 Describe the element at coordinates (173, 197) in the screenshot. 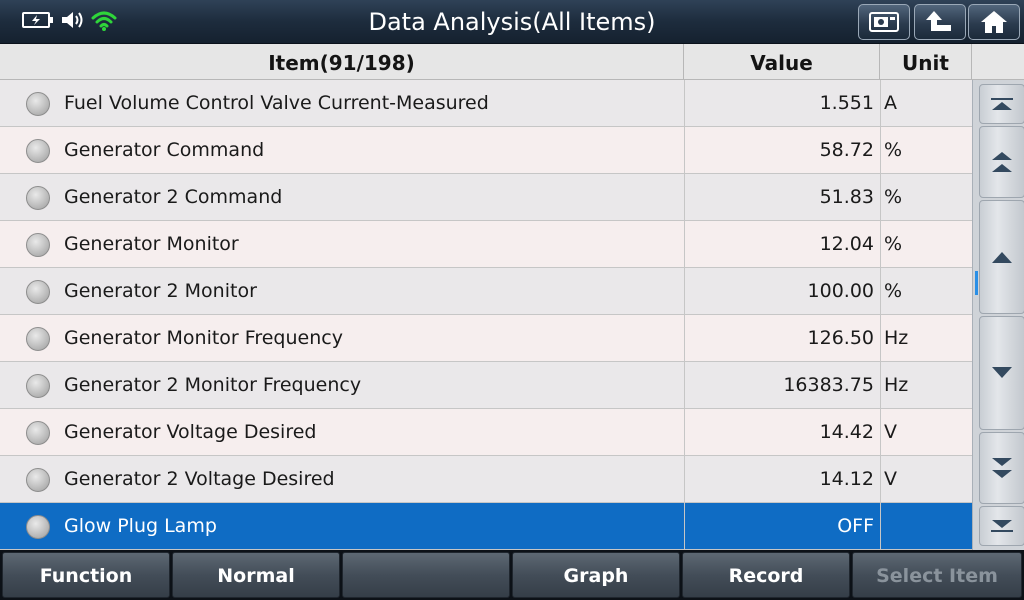

I see `item-name: Generator 2 Command` at that location.